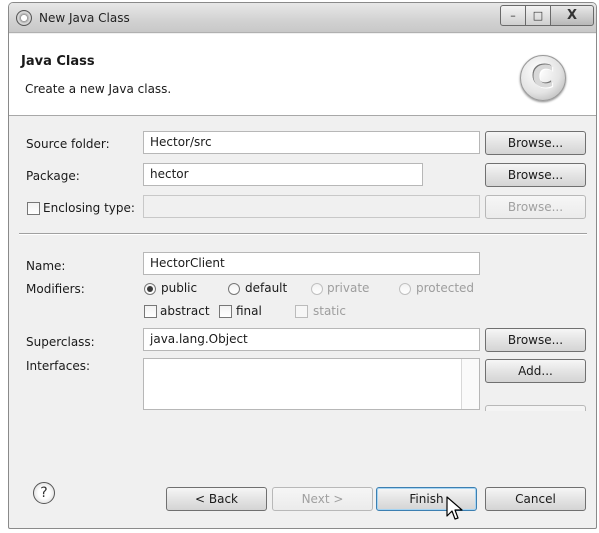 The height and width of the screenshot is (533, 599). What do you see at coordinates (44, 493) in the screenshot?
I see `help-icon: ?` at bounding box center [44, 493].